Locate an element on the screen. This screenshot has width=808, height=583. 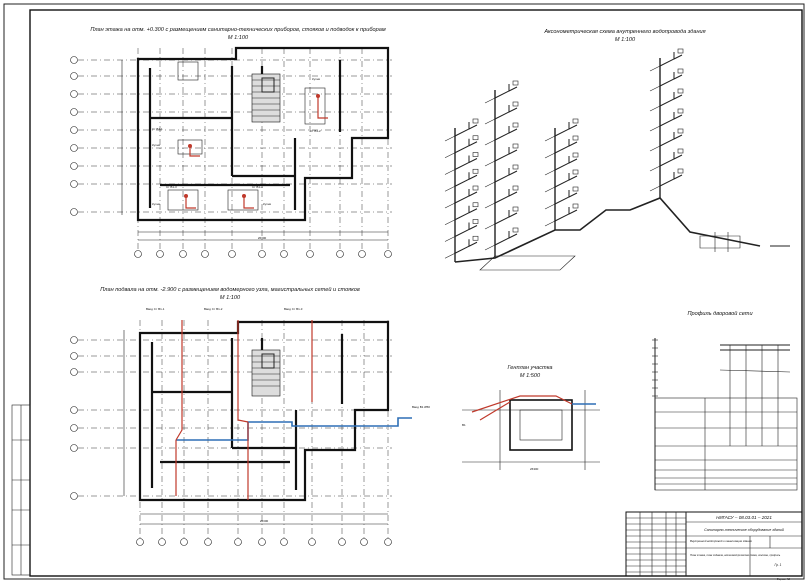
basement-plan-scale: М 1:100 is located at coordinates (230, 298).